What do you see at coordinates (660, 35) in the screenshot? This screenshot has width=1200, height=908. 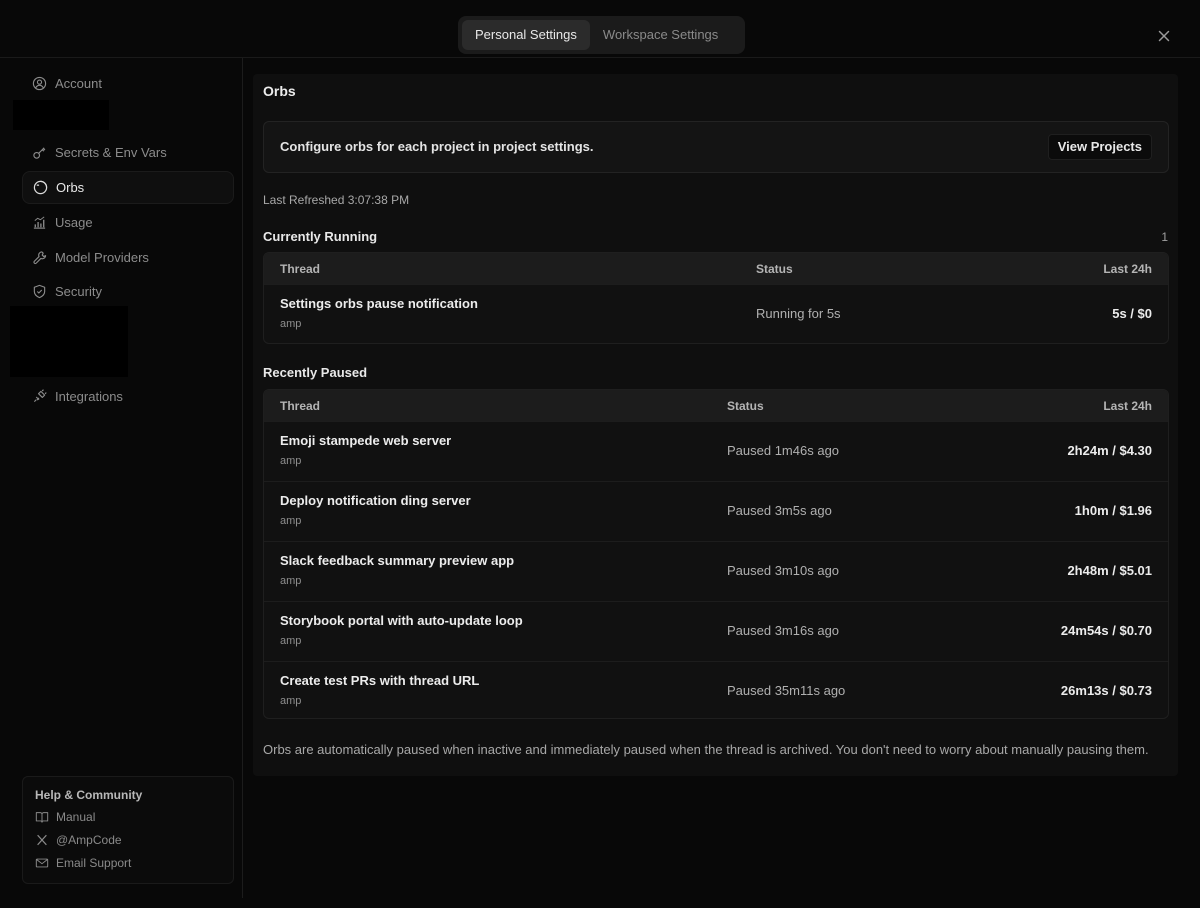 I see `tab-workspace-settings: Workspace Settings` at bounding box center [660, 35].